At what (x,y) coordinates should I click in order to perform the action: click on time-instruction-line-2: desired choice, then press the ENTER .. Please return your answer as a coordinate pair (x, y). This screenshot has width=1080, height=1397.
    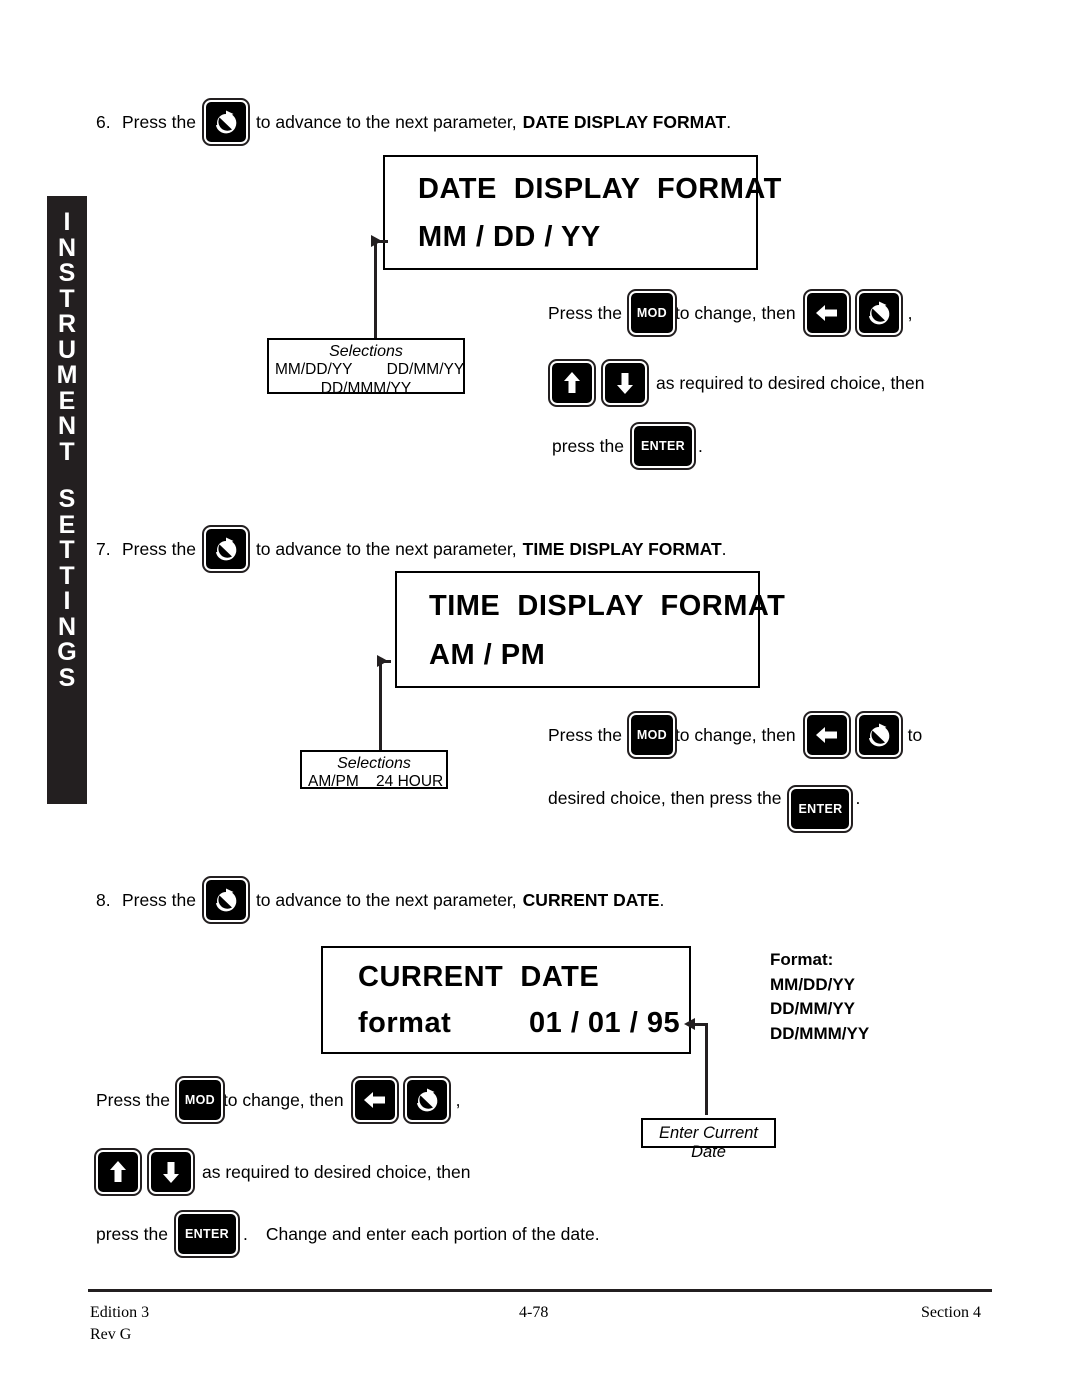
    Looking at the image, I should click on (704, 799).